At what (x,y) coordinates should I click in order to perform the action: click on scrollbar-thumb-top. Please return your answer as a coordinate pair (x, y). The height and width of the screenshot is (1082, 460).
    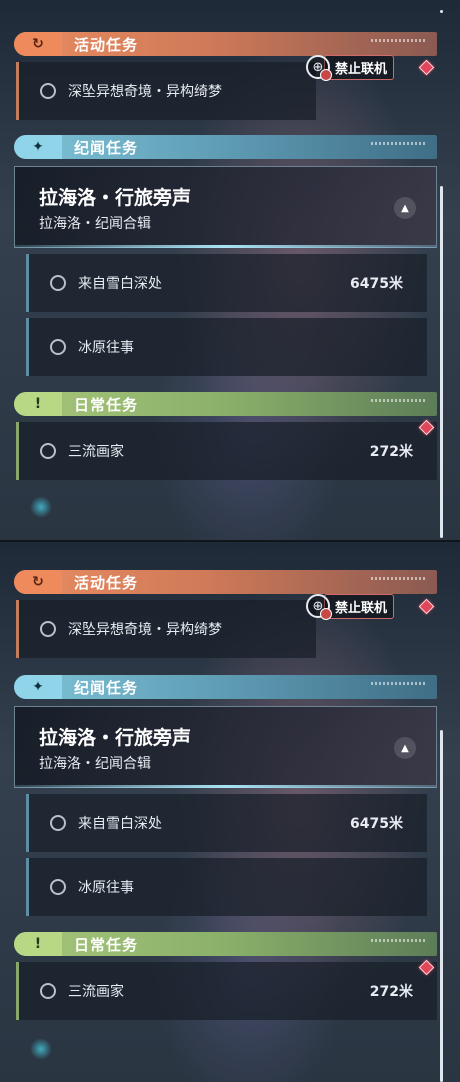
    Looking at the image, I should click on (441, 11).